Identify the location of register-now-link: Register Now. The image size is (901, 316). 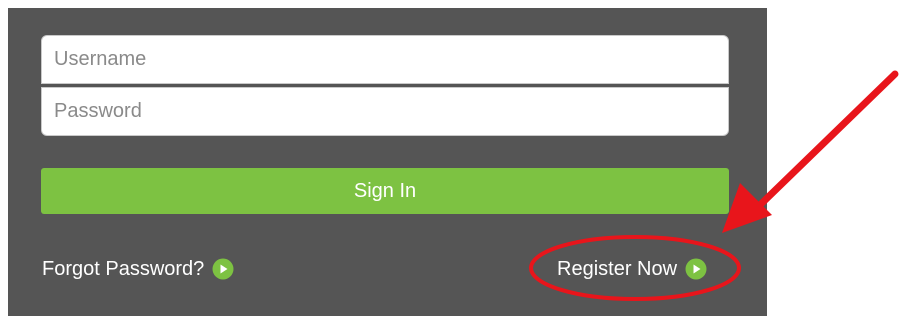
(632, 269).